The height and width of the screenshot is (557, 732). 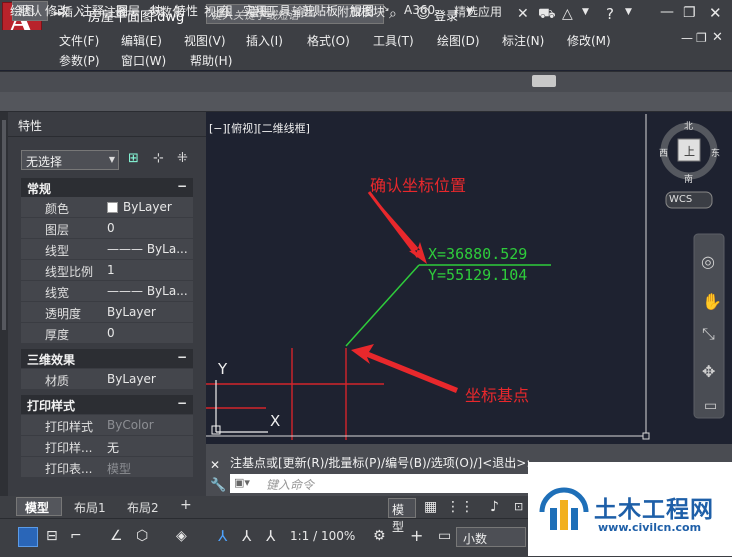 What do you see at coordinates (544, 81) in the screenshot?
I see `ribbon-toggle-button` at bounding box center [544, 81].